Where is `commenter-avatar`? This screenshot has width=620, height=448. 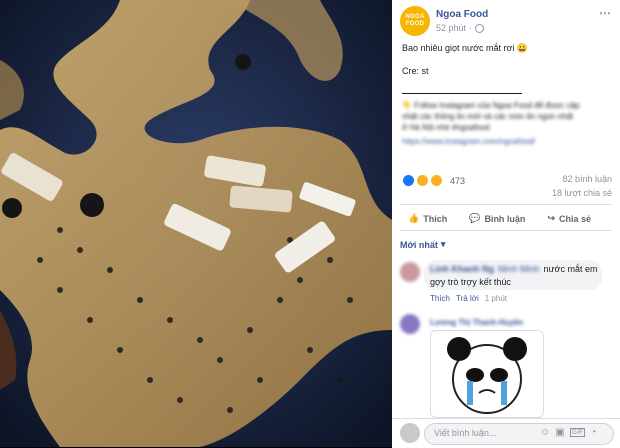 commenter-avatar is located at coordinates (410, 272).